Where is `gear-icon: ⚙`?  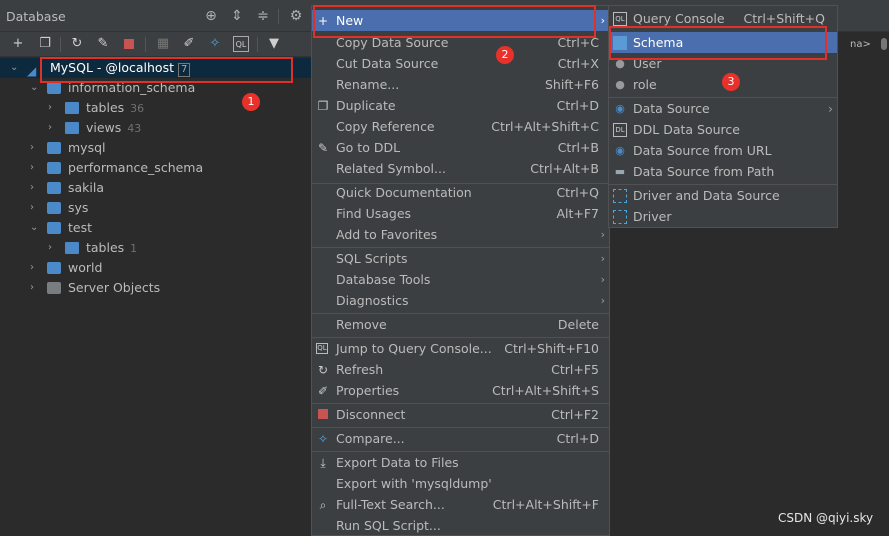
gear-icon: ⚙ is located at coordinates (296, 16).